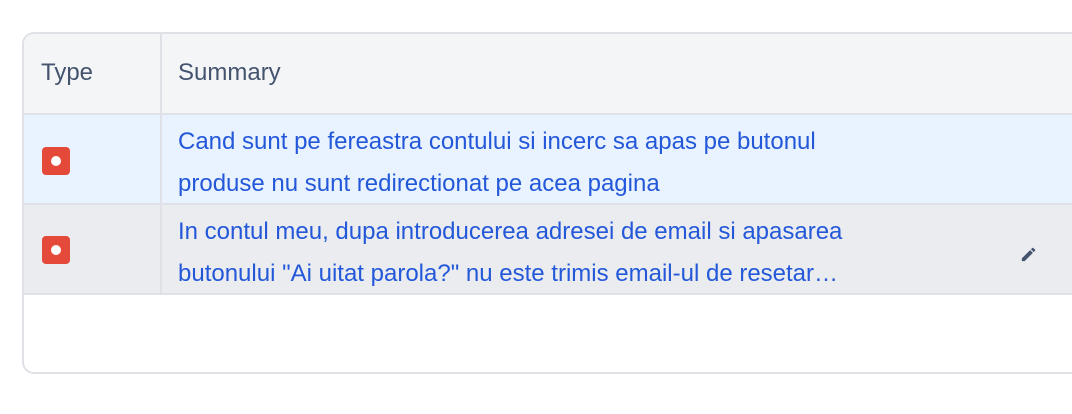 The height and width of the screenshot is (414, 1072). I want to click on column-header-type: Type, so click(93, 73).